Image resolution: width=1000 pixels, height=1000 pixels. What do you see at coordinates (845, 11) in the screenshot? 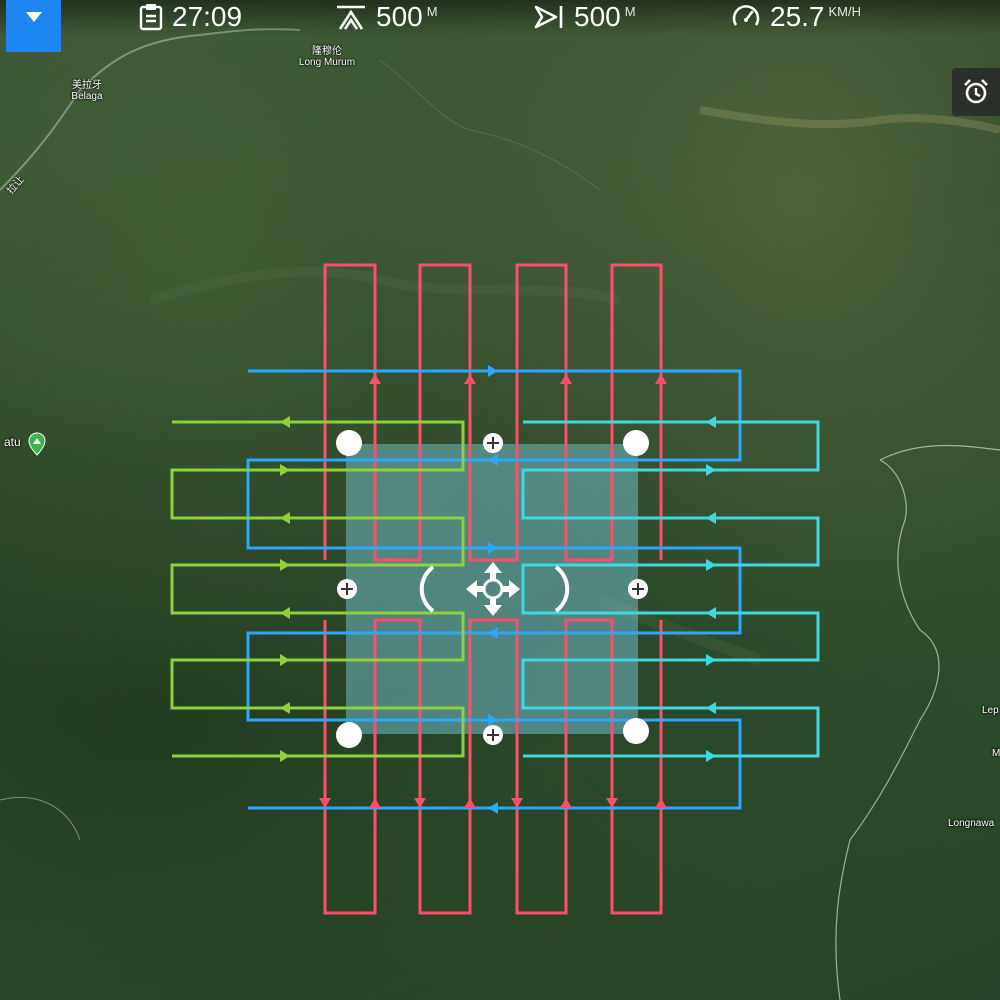
I see `speed-unit: KM/H` at bounding box center [845, 11].